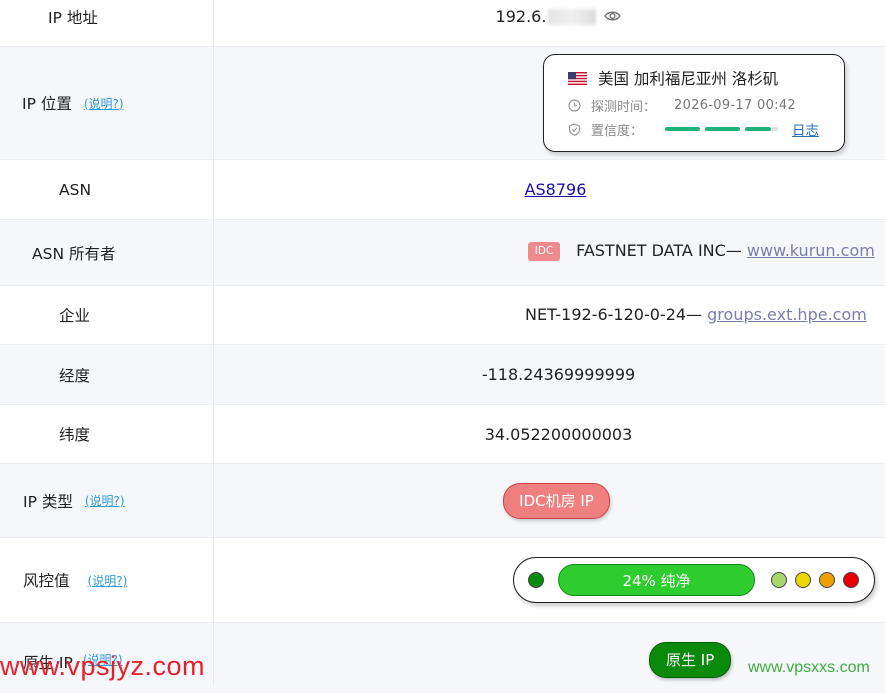 This screenshot has height=693, width=885. Describe the element at coordinates (106, 189) in the screenshot. I see `label-cell: ASN` at that location.